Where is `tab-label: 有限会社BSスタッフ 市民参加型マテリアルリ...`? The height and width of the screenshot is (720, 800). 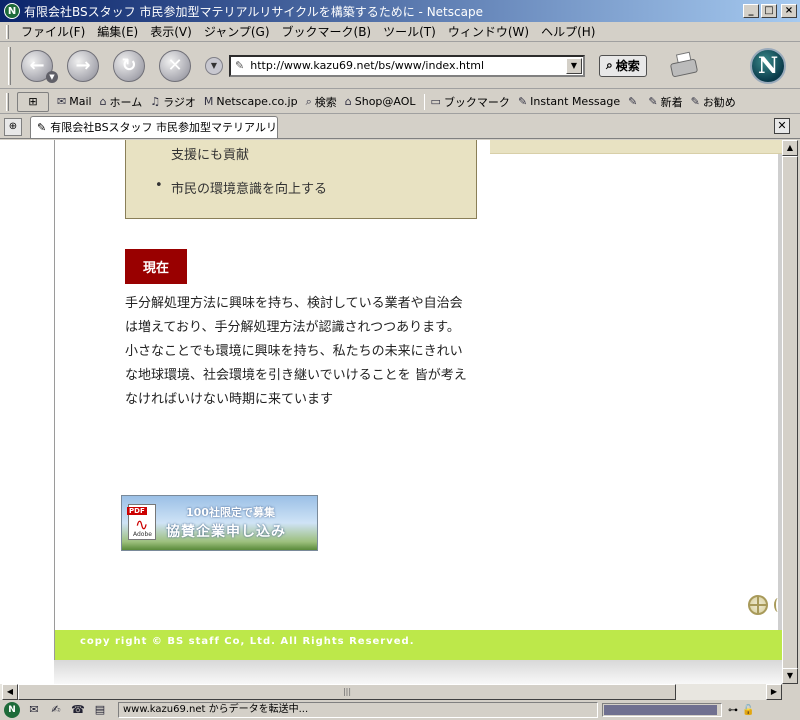
tab-label: 有限会社BSスタッフ 市民参加型マテリアルリ... is located at coordinates (164, 127).